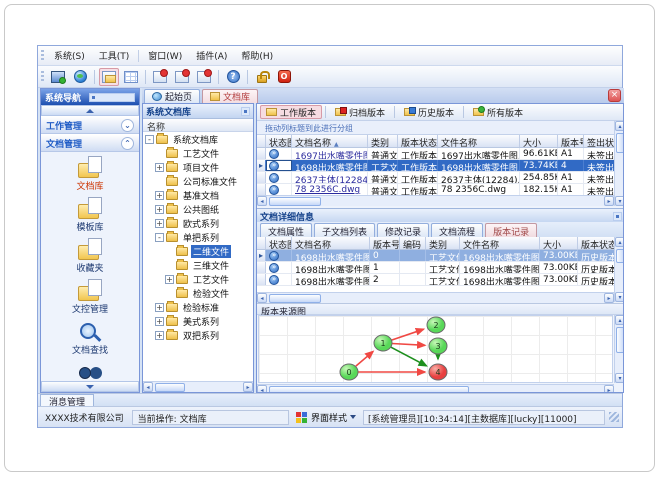 The width and height of the screenshot is (660, 477). Describe the element at coordinates (618, 163) in the screenshot. I see `document-table-vertical-scrollbar: ▴ ▾` at that location.